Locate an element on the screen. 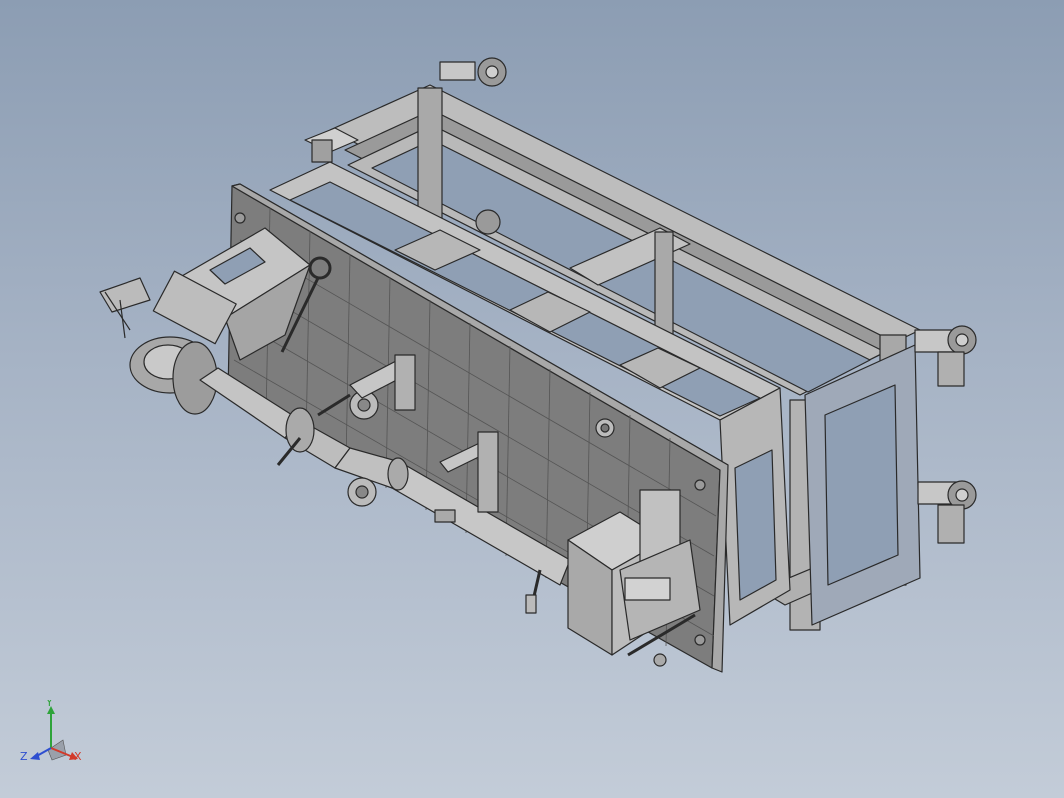 The image size is (1064, 798). coordinate-triad: Y X Z is located at coordinates (51, 731).